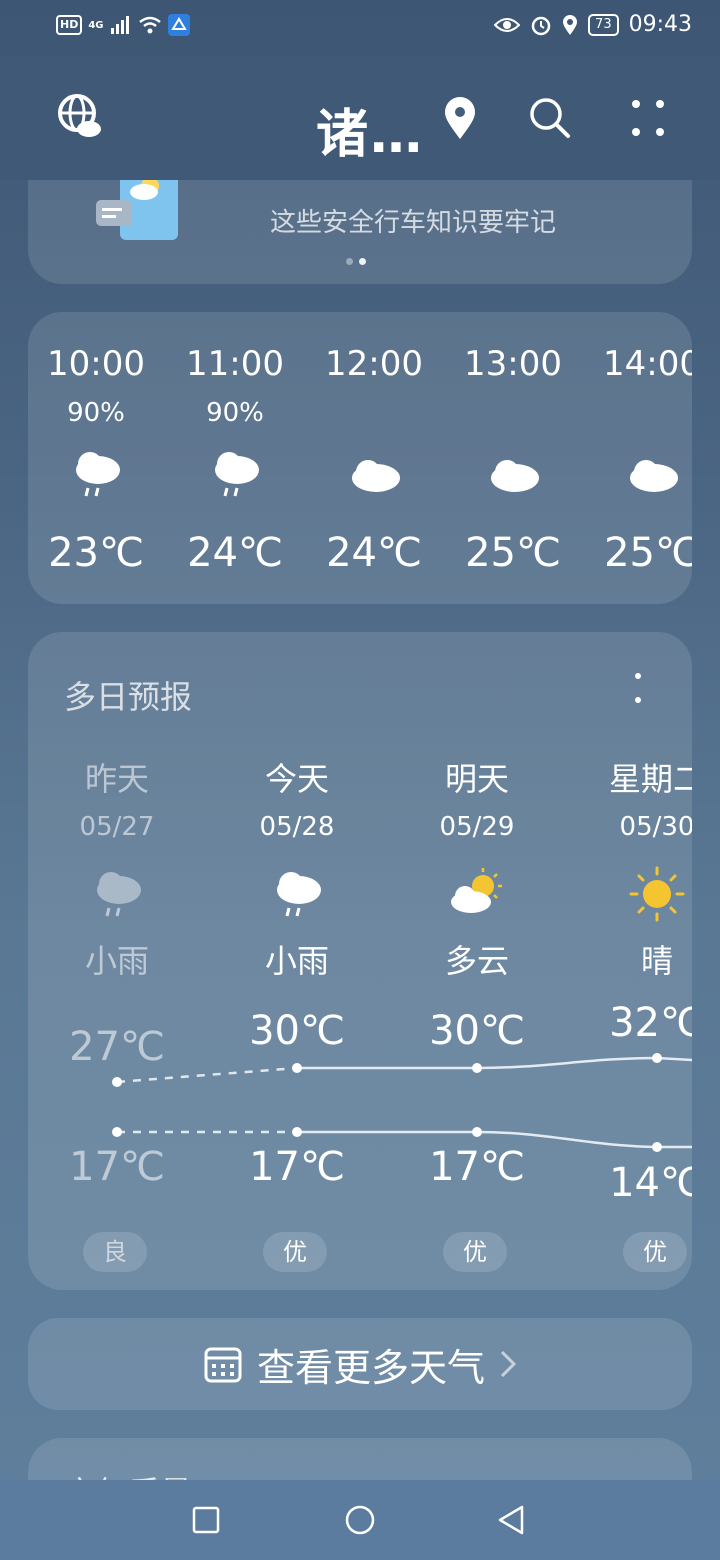 Image resolution: width=720 pixels, height=1560 pixels. What do you see at coordinates (508, 1364) in the screenshot?
I see `chevron-right-icon` at bounding box center [508, 1364].